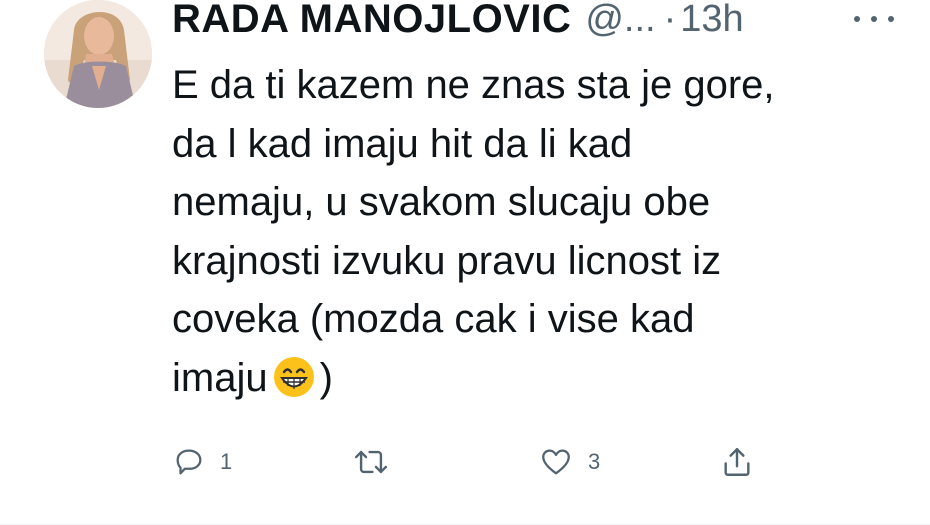 This screenshot has height=525, width=930. What do you see at coordinates (711, 20) in the screenshot?
I see `tweet-timestamp: 13h` at bounding box center [711, 20].